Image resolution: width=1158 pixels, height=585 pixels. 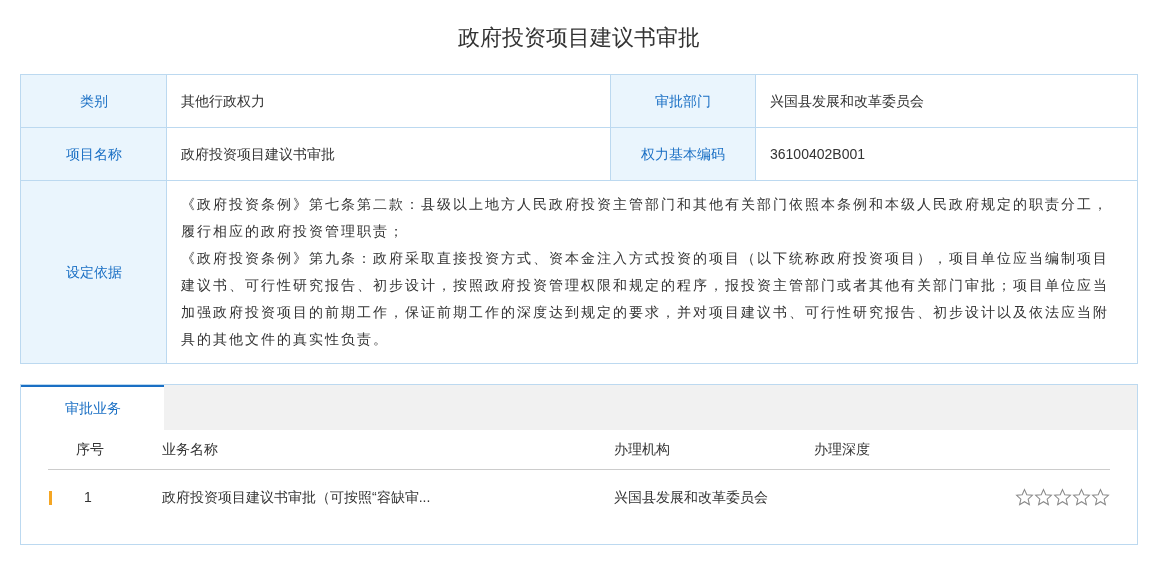 I want to click on field-label: 项目名称, so click(x=93, y=154).